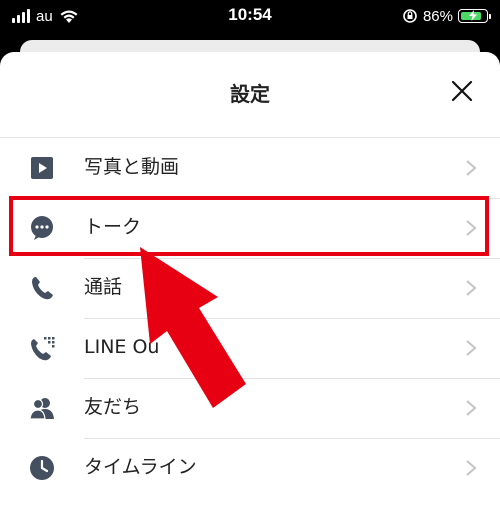 The width and height of the screenshot is (500, 512). What do you see at coordinates (193, 327) in the screenshot?
I see `pointer-arrow` at bounding box center [193, 327].